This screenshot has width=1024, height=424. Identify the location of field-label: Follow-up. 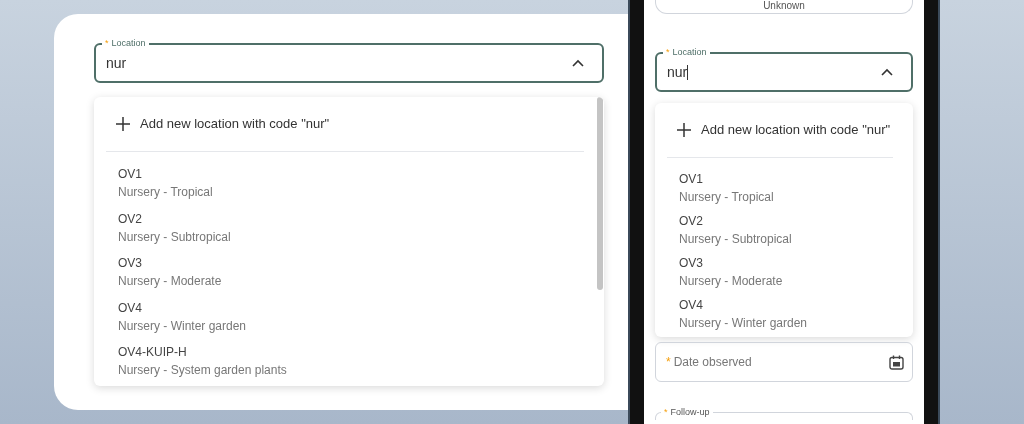
(690, 412).